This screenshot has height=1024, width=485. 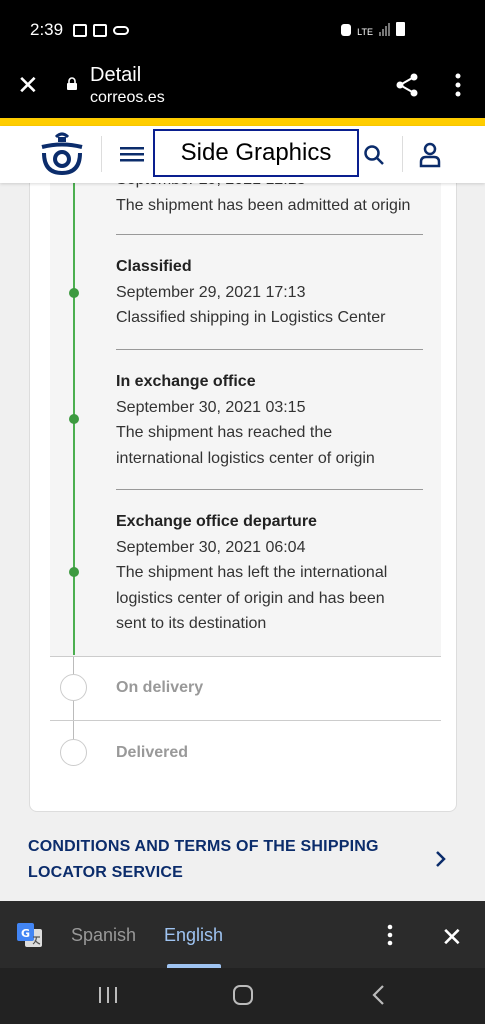 What do you see at coordinates (211, 407) in the screenshot?
I see `event-date: September 30, 2021 03:15` at bounding box center [211, 407].